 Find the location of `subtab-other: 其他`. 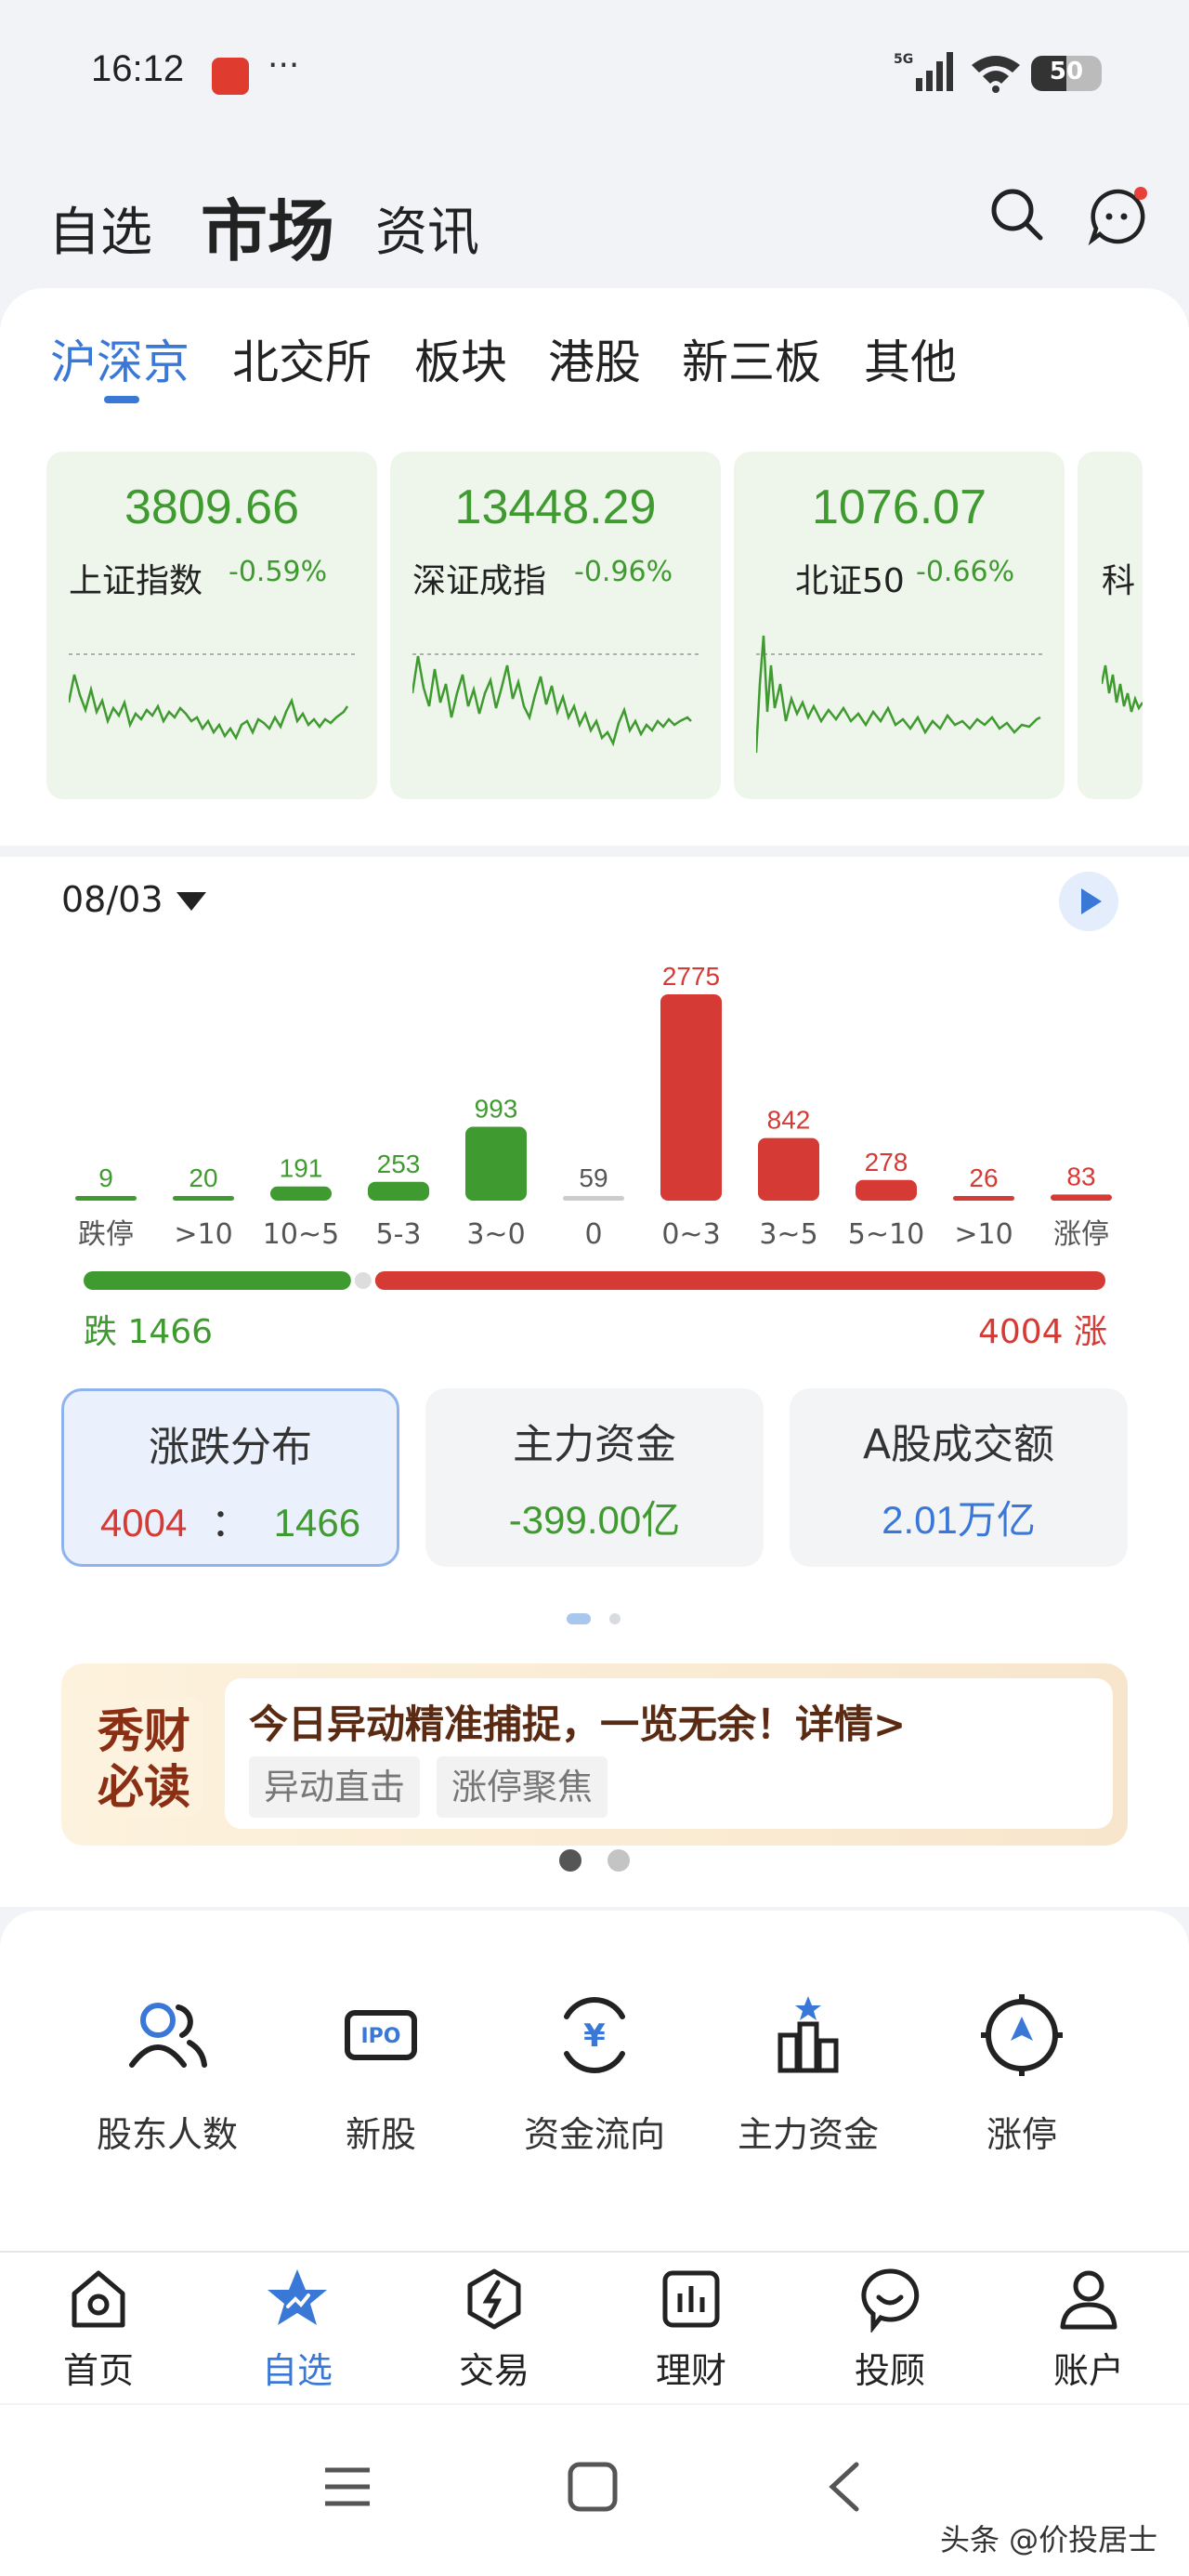

subtab-other: 其他 is located at coordinates (911, 358).